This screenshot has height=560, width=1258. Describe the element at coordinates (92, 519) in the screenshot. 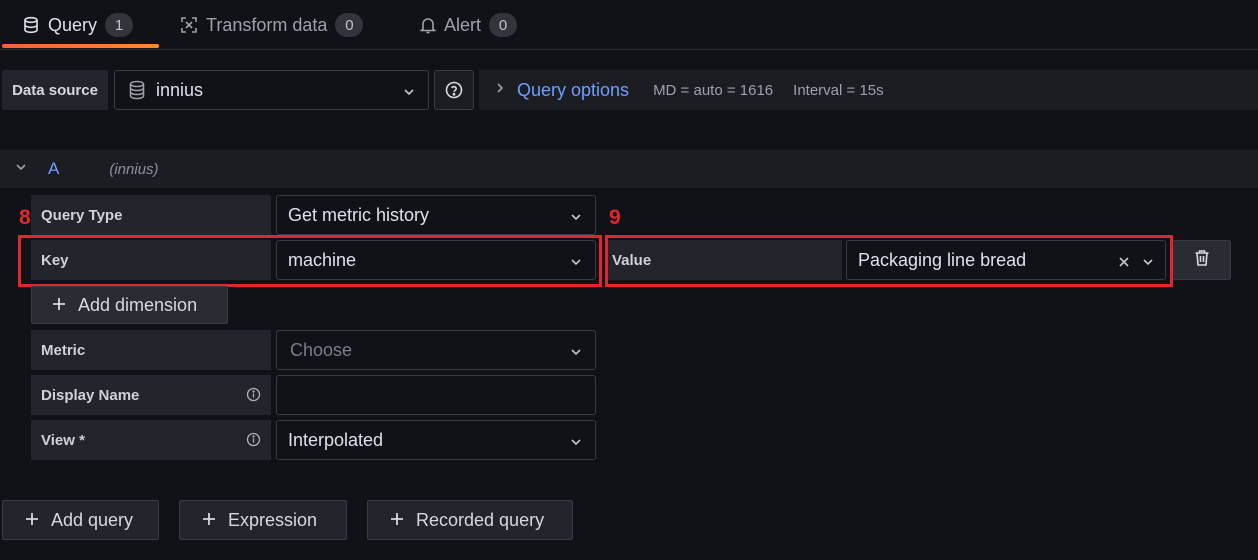

I see `add-query-label: Add query` at that location.